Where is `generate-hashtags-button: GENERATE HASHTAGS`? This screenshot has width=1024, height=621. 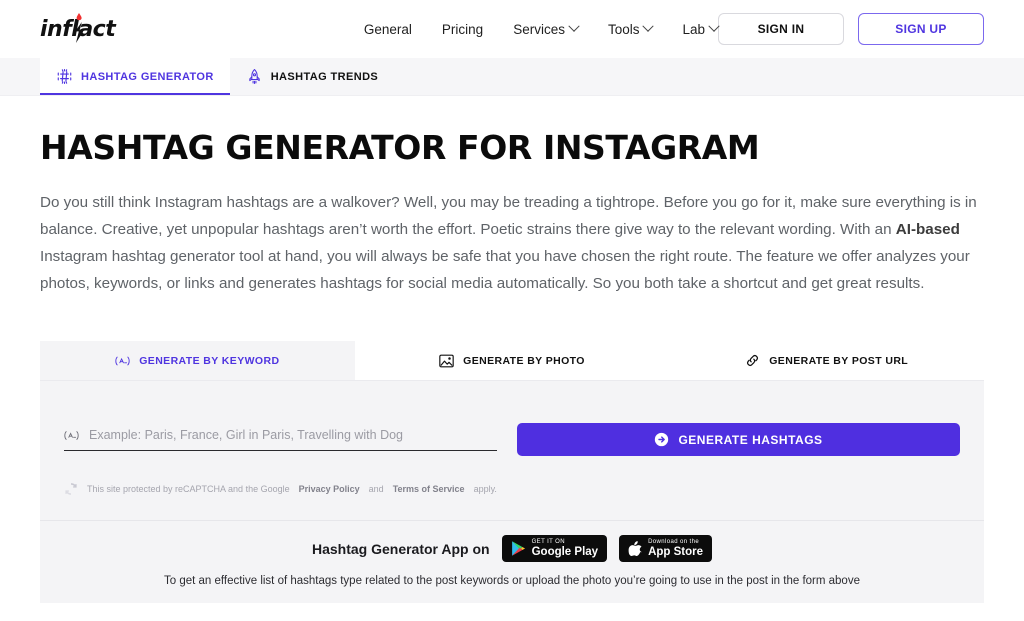 generate-hashtags-button: GENERATE HASHTAGS is located at coordinates (738, 439).